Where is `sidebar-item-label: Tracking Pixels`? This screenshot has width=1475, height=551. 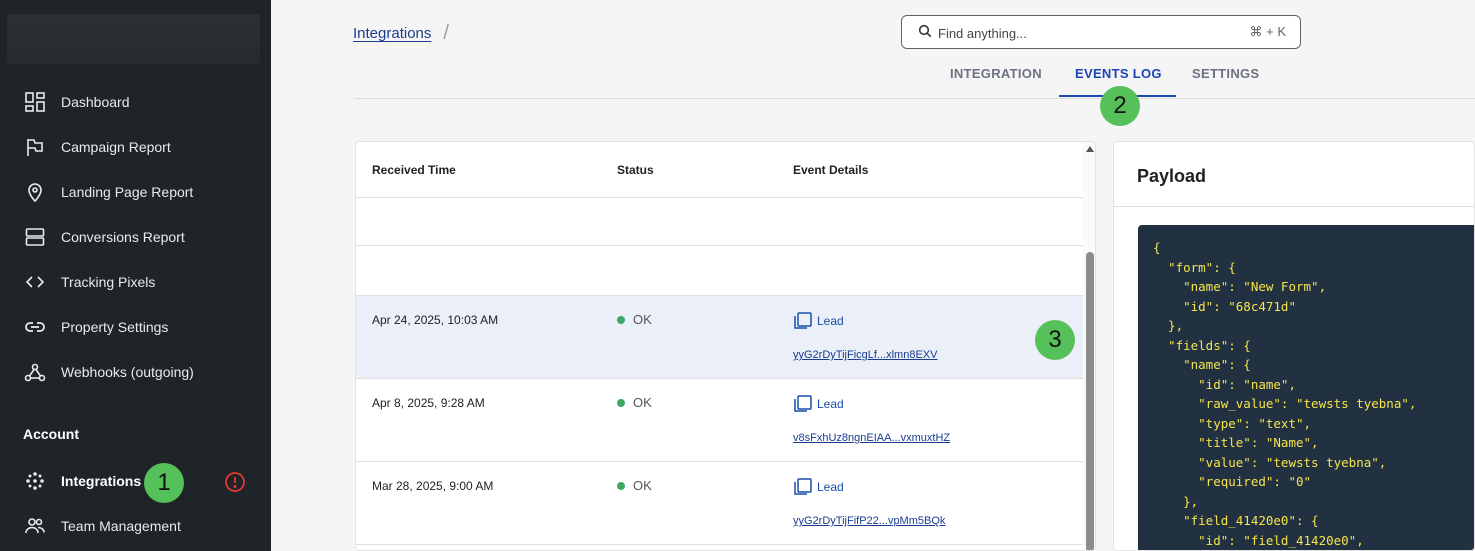 sidebar-item-label: Tracking Pixels is located at coordinates (108, 282).